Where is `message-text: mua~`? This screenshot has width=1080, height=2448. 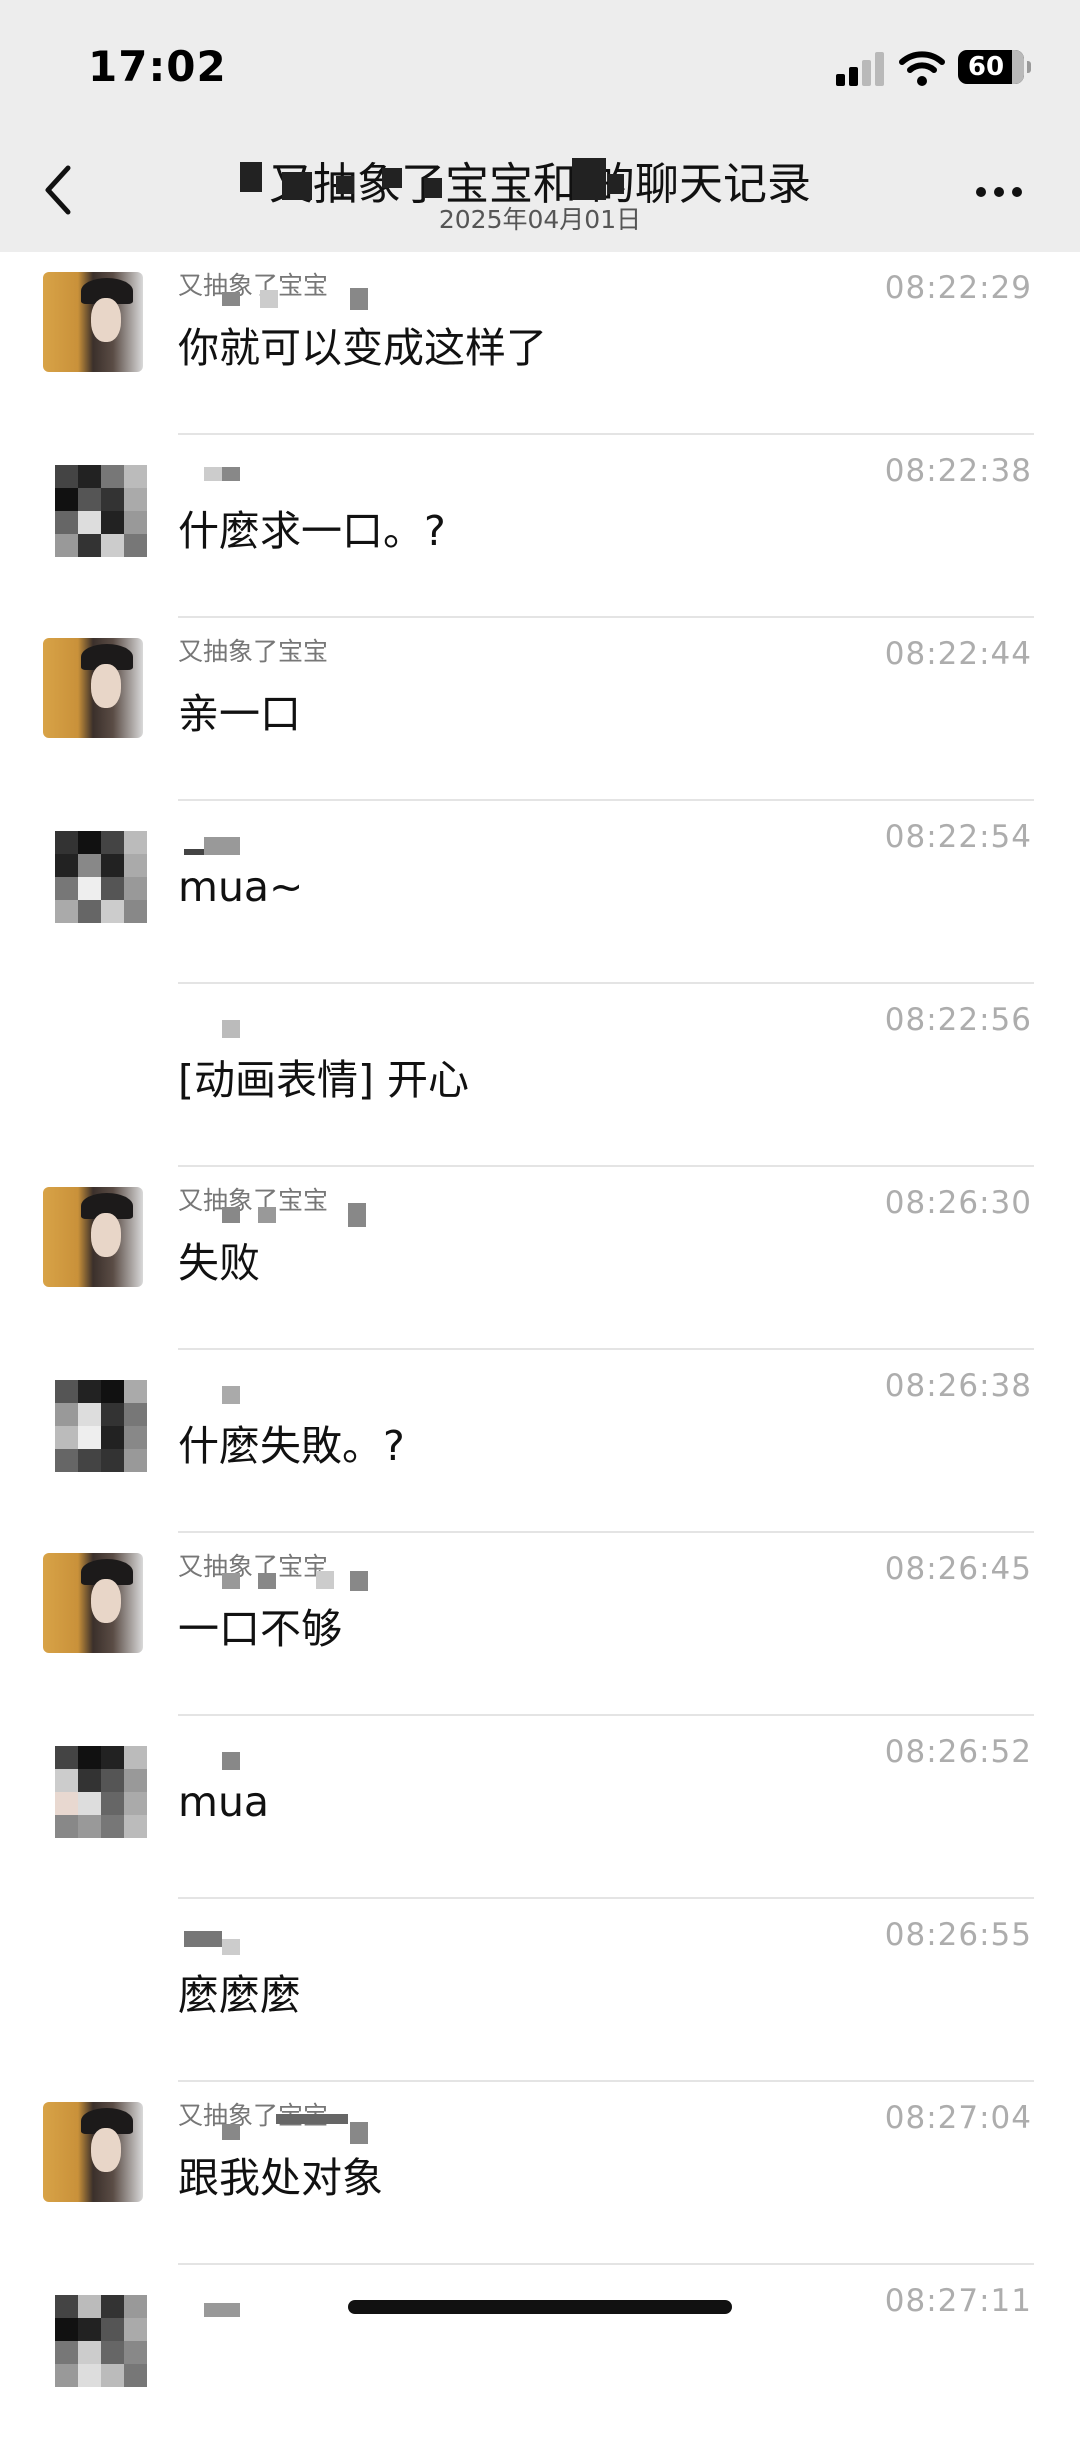 message-text: mua~ is located at coordinates (241, 887).